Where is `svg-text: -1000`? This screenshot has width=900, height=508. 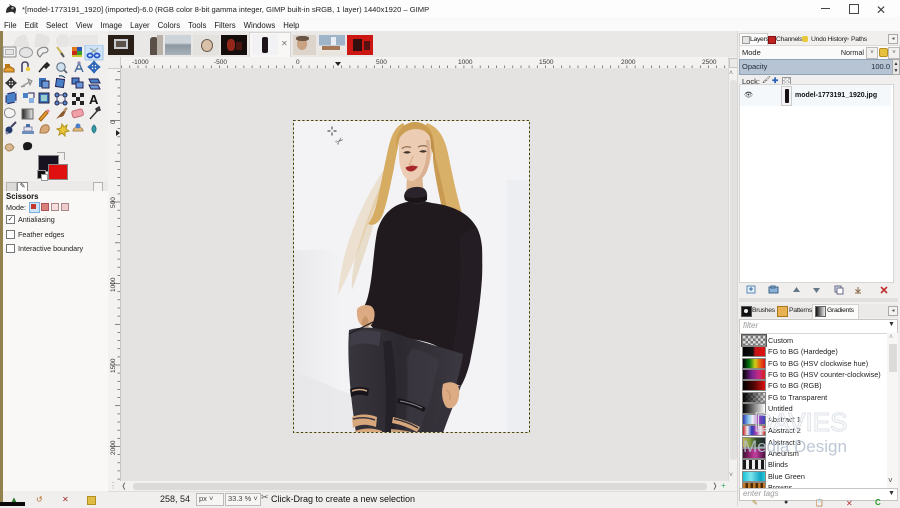 svg-text: -1000 is located at coordinates (140, 62).